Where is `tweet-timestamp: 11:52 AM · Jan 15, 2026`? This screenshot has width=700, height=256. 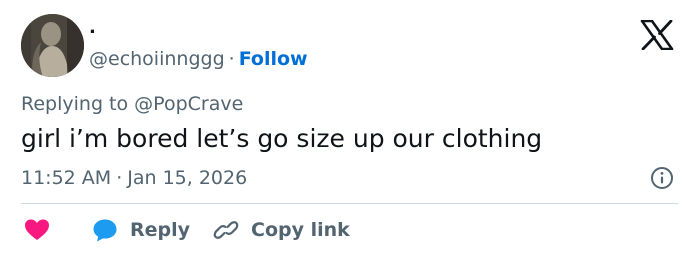 tweet-timestamp: 11:52 AM · Jan 15, 2026 is located at coordinates (134, 178).